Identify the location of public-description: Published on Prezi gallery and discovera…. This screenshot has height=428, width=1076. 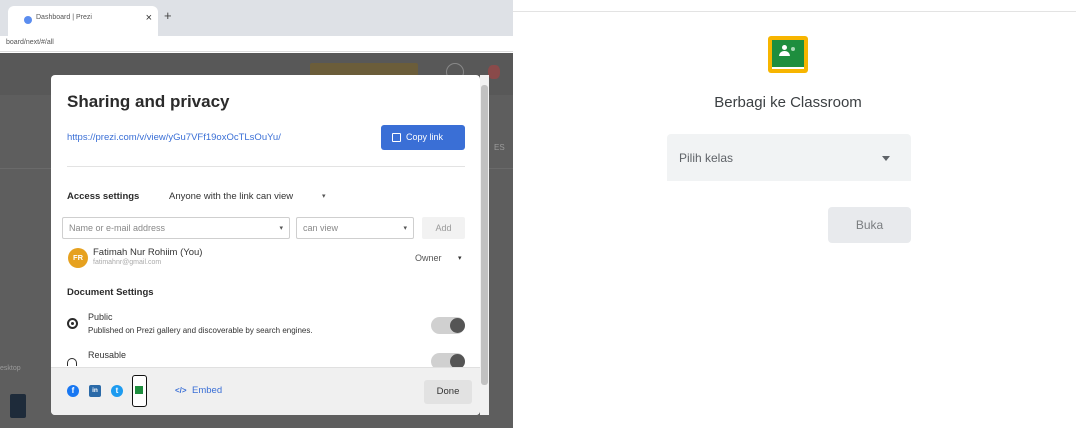
(200, 330).